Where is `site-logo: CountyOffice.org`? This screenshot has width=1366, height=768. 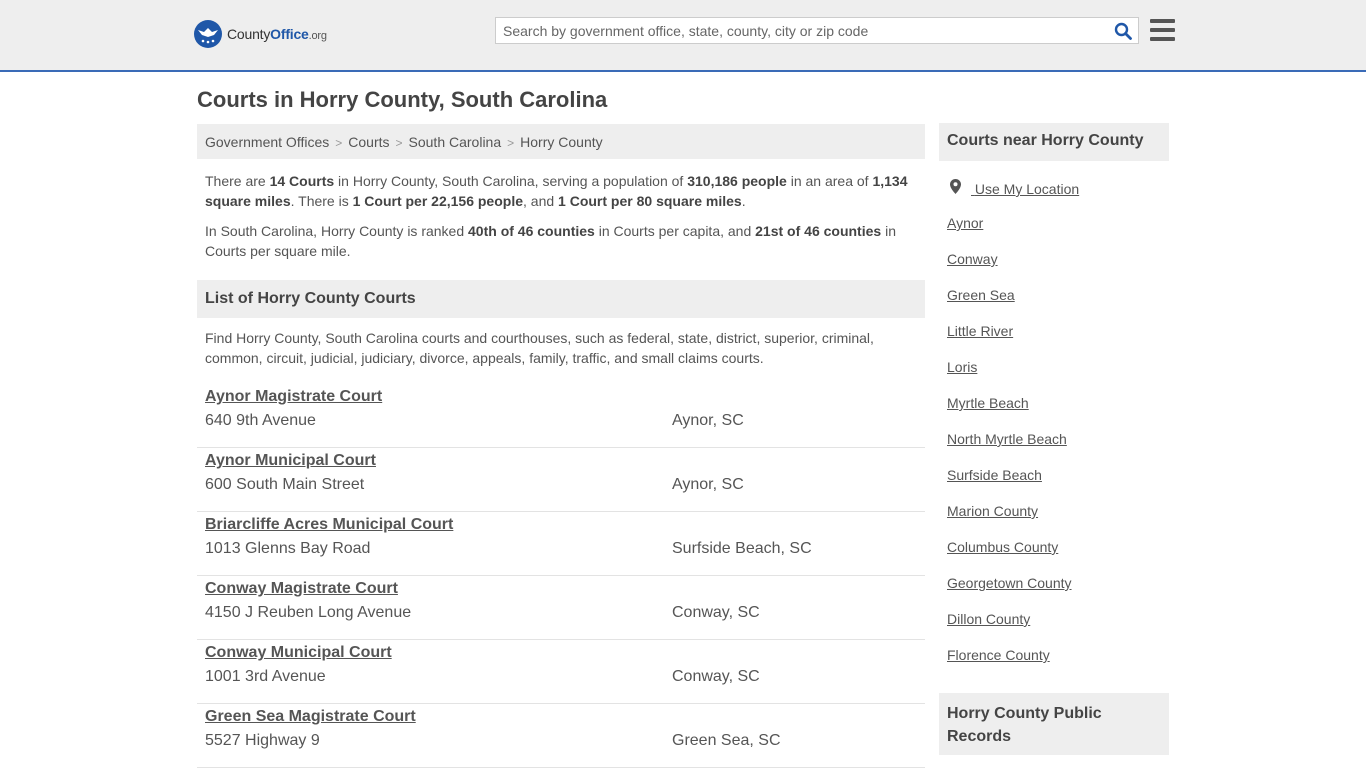
site-logo: CountyOffice.org is located at coordinates (260, 34).